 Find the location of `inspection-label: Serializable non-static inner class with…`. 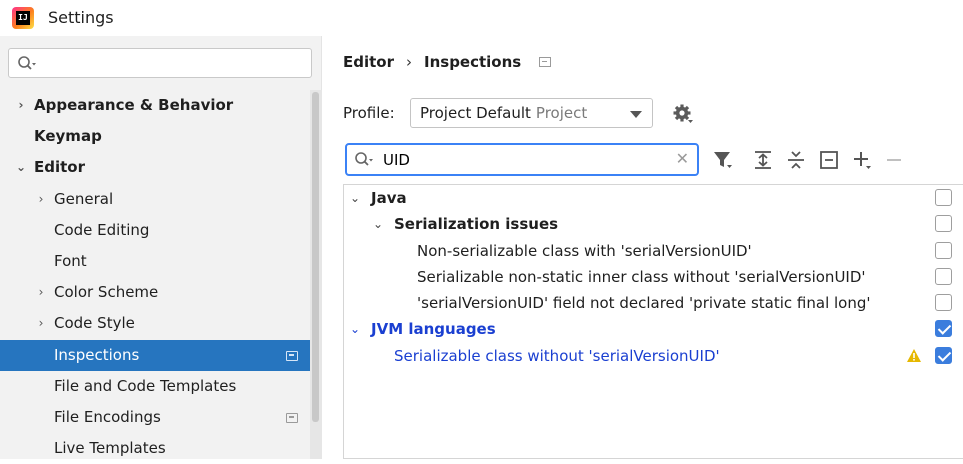

inspection-label: Serializable non-static inner class with… is located at coordinates (641, 276).